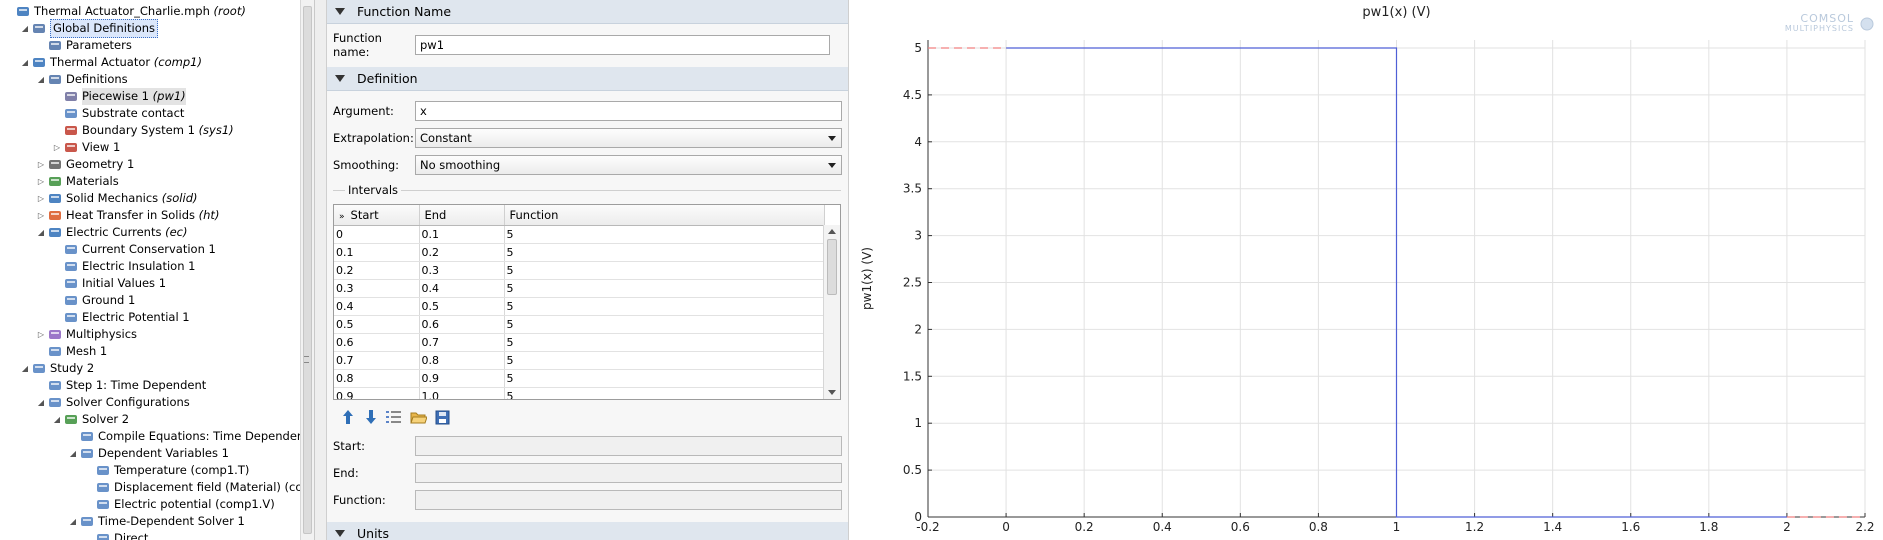 This screenshot has width=1883, height=540. What do you see at coordinates (628, 165) in the screenshot?
I see `smoothing-select: No smoothing` at bounding box center [628, 165].